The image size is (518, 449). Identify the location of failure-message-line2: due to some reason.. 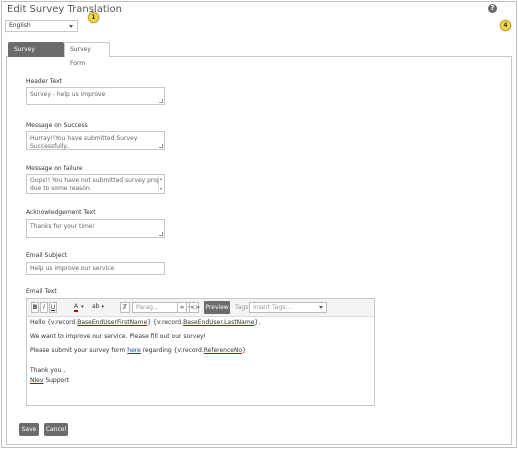
(61, 188).